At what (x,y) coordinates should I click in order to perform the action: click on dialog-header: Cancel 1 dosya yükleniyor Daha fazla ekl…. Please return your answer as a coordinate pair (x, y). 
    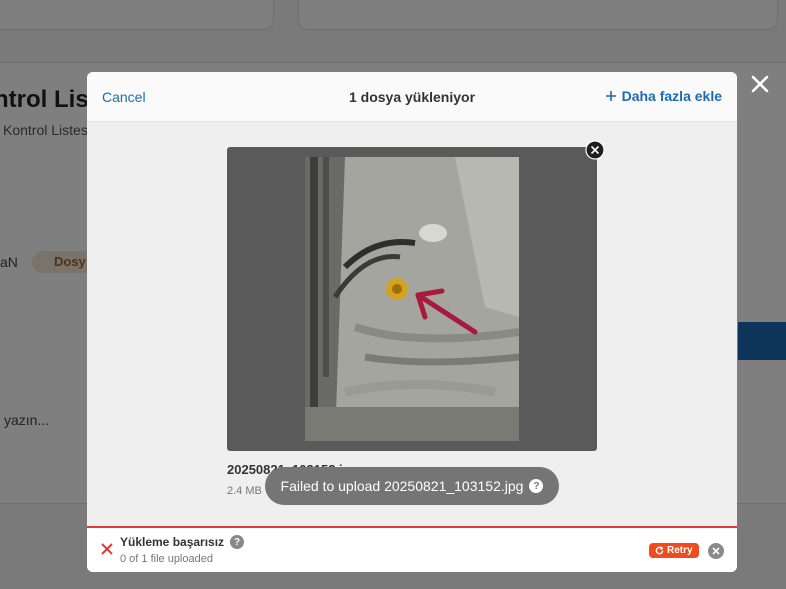
    Looking at the image, I should click on (412, 97).